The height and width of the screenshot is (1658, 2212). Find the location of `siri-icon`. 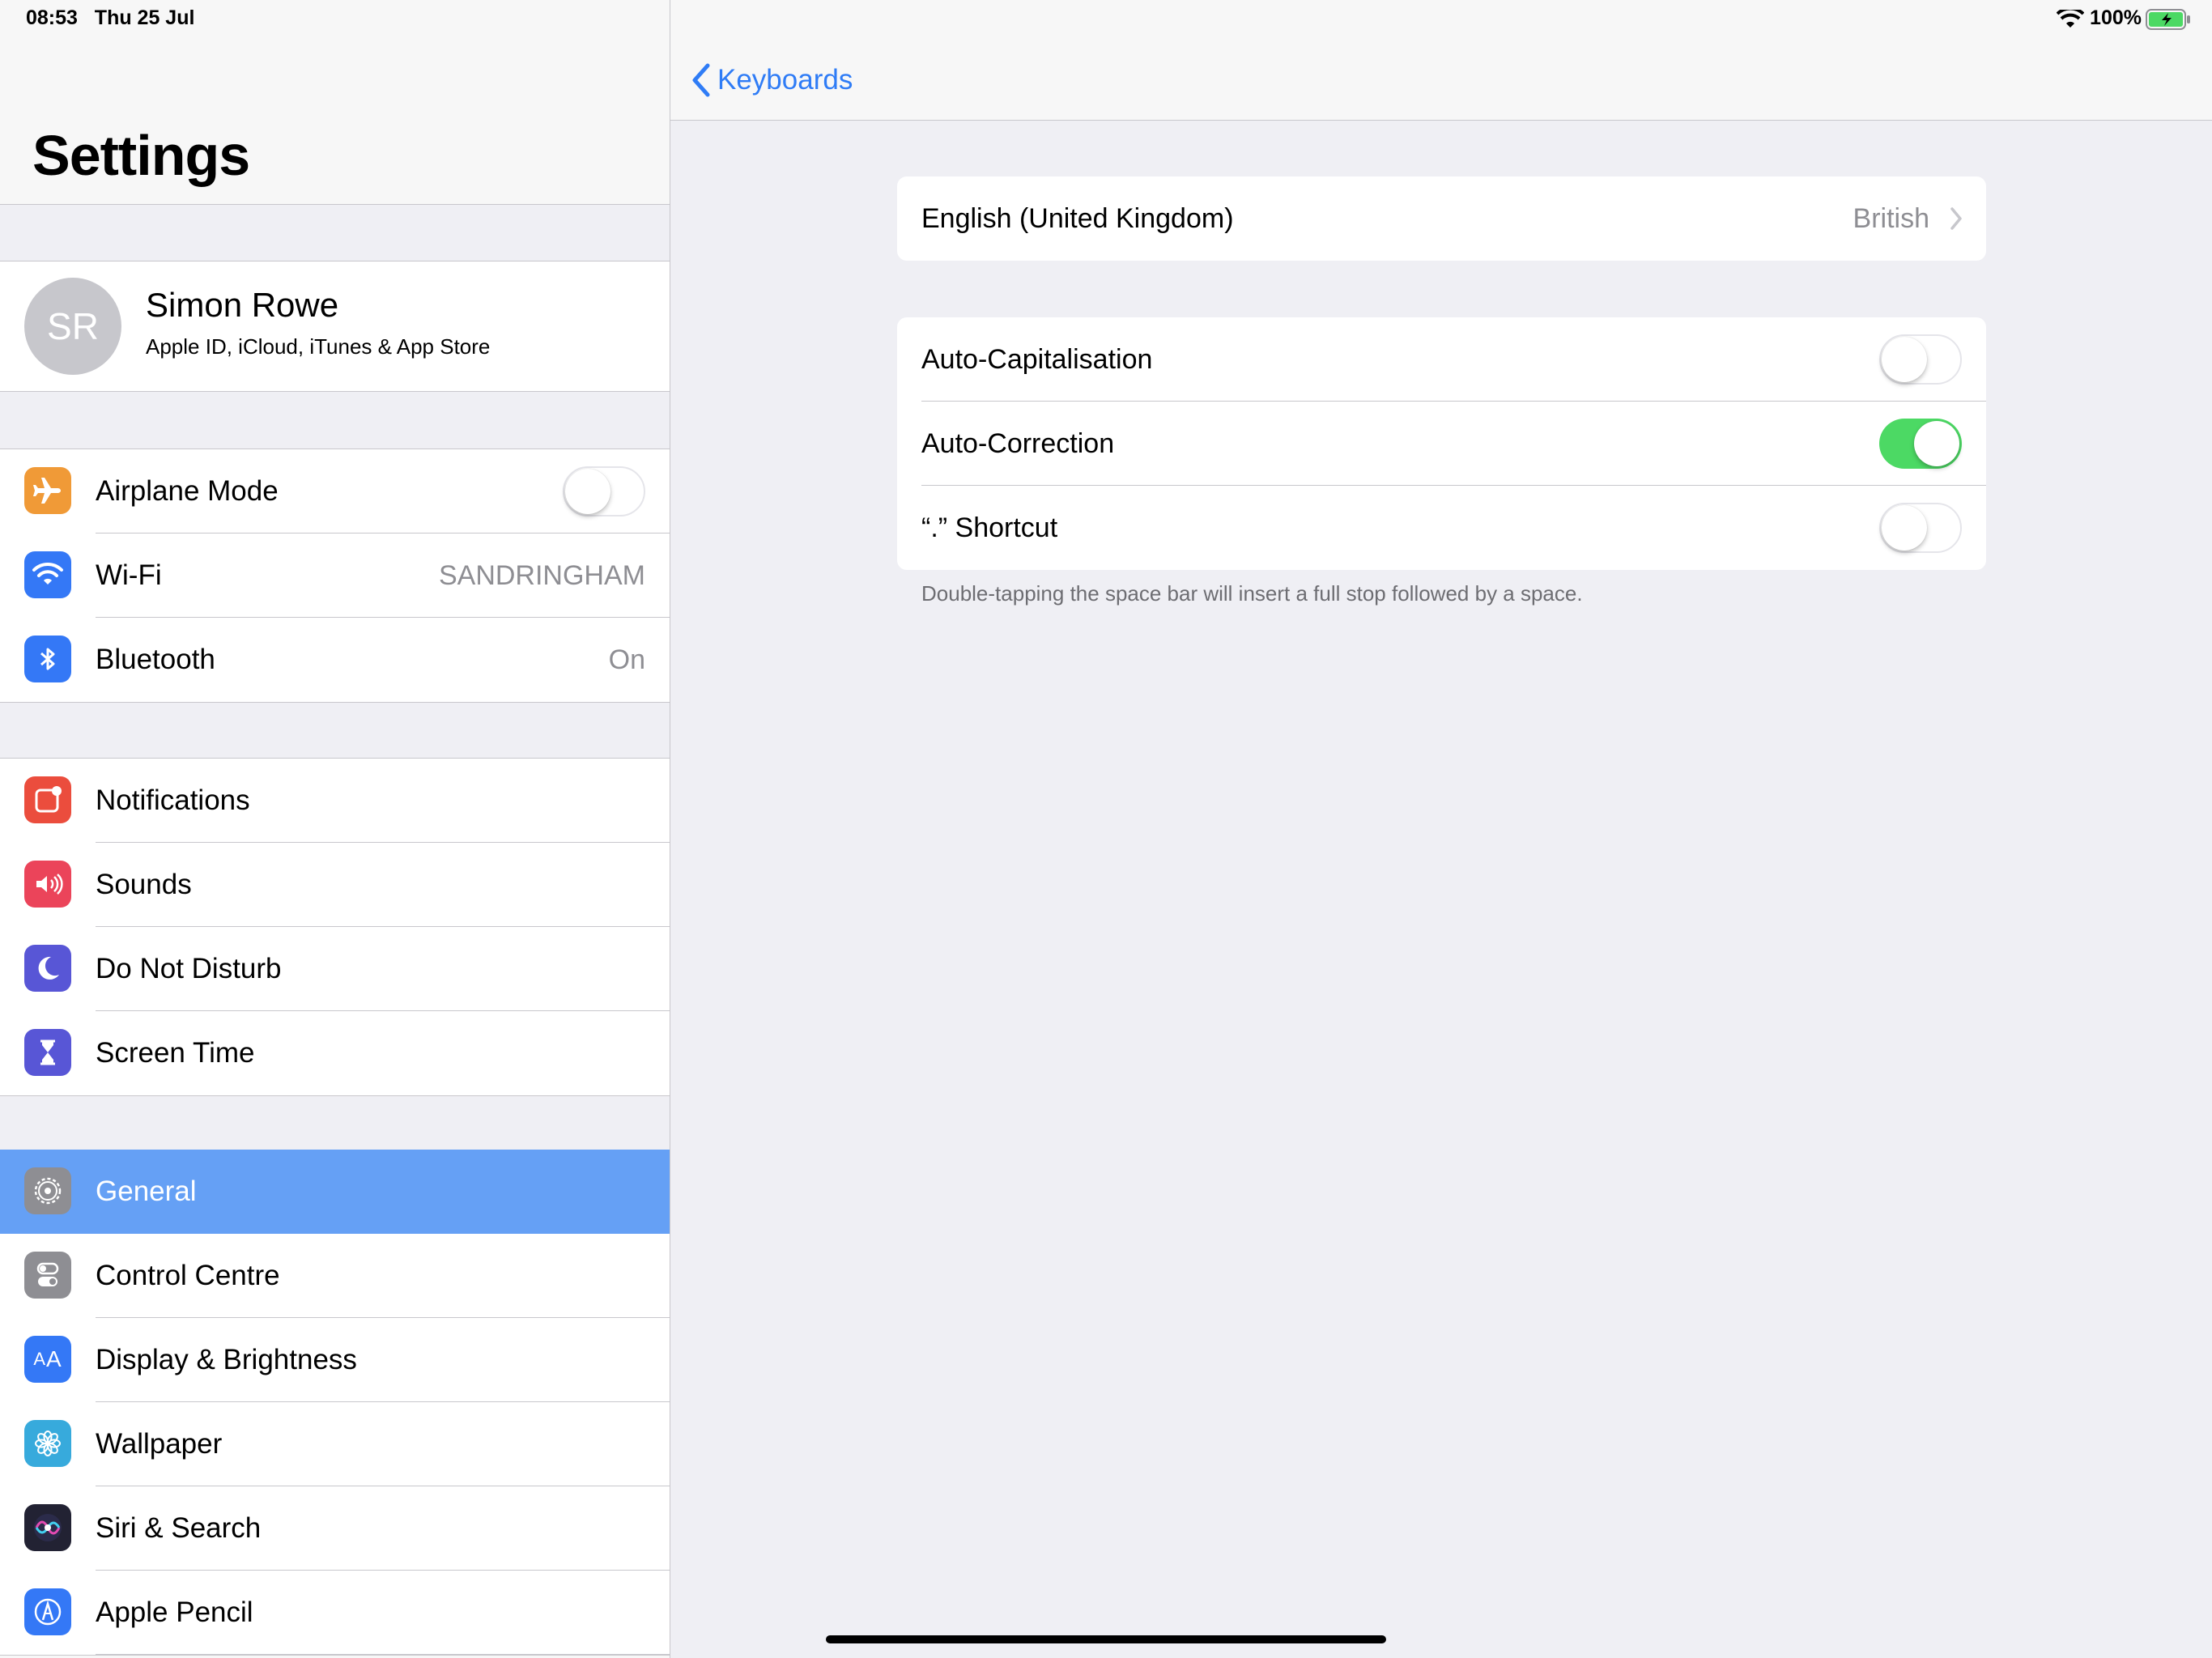

siri-icon is located at coordinates (48, 1527).